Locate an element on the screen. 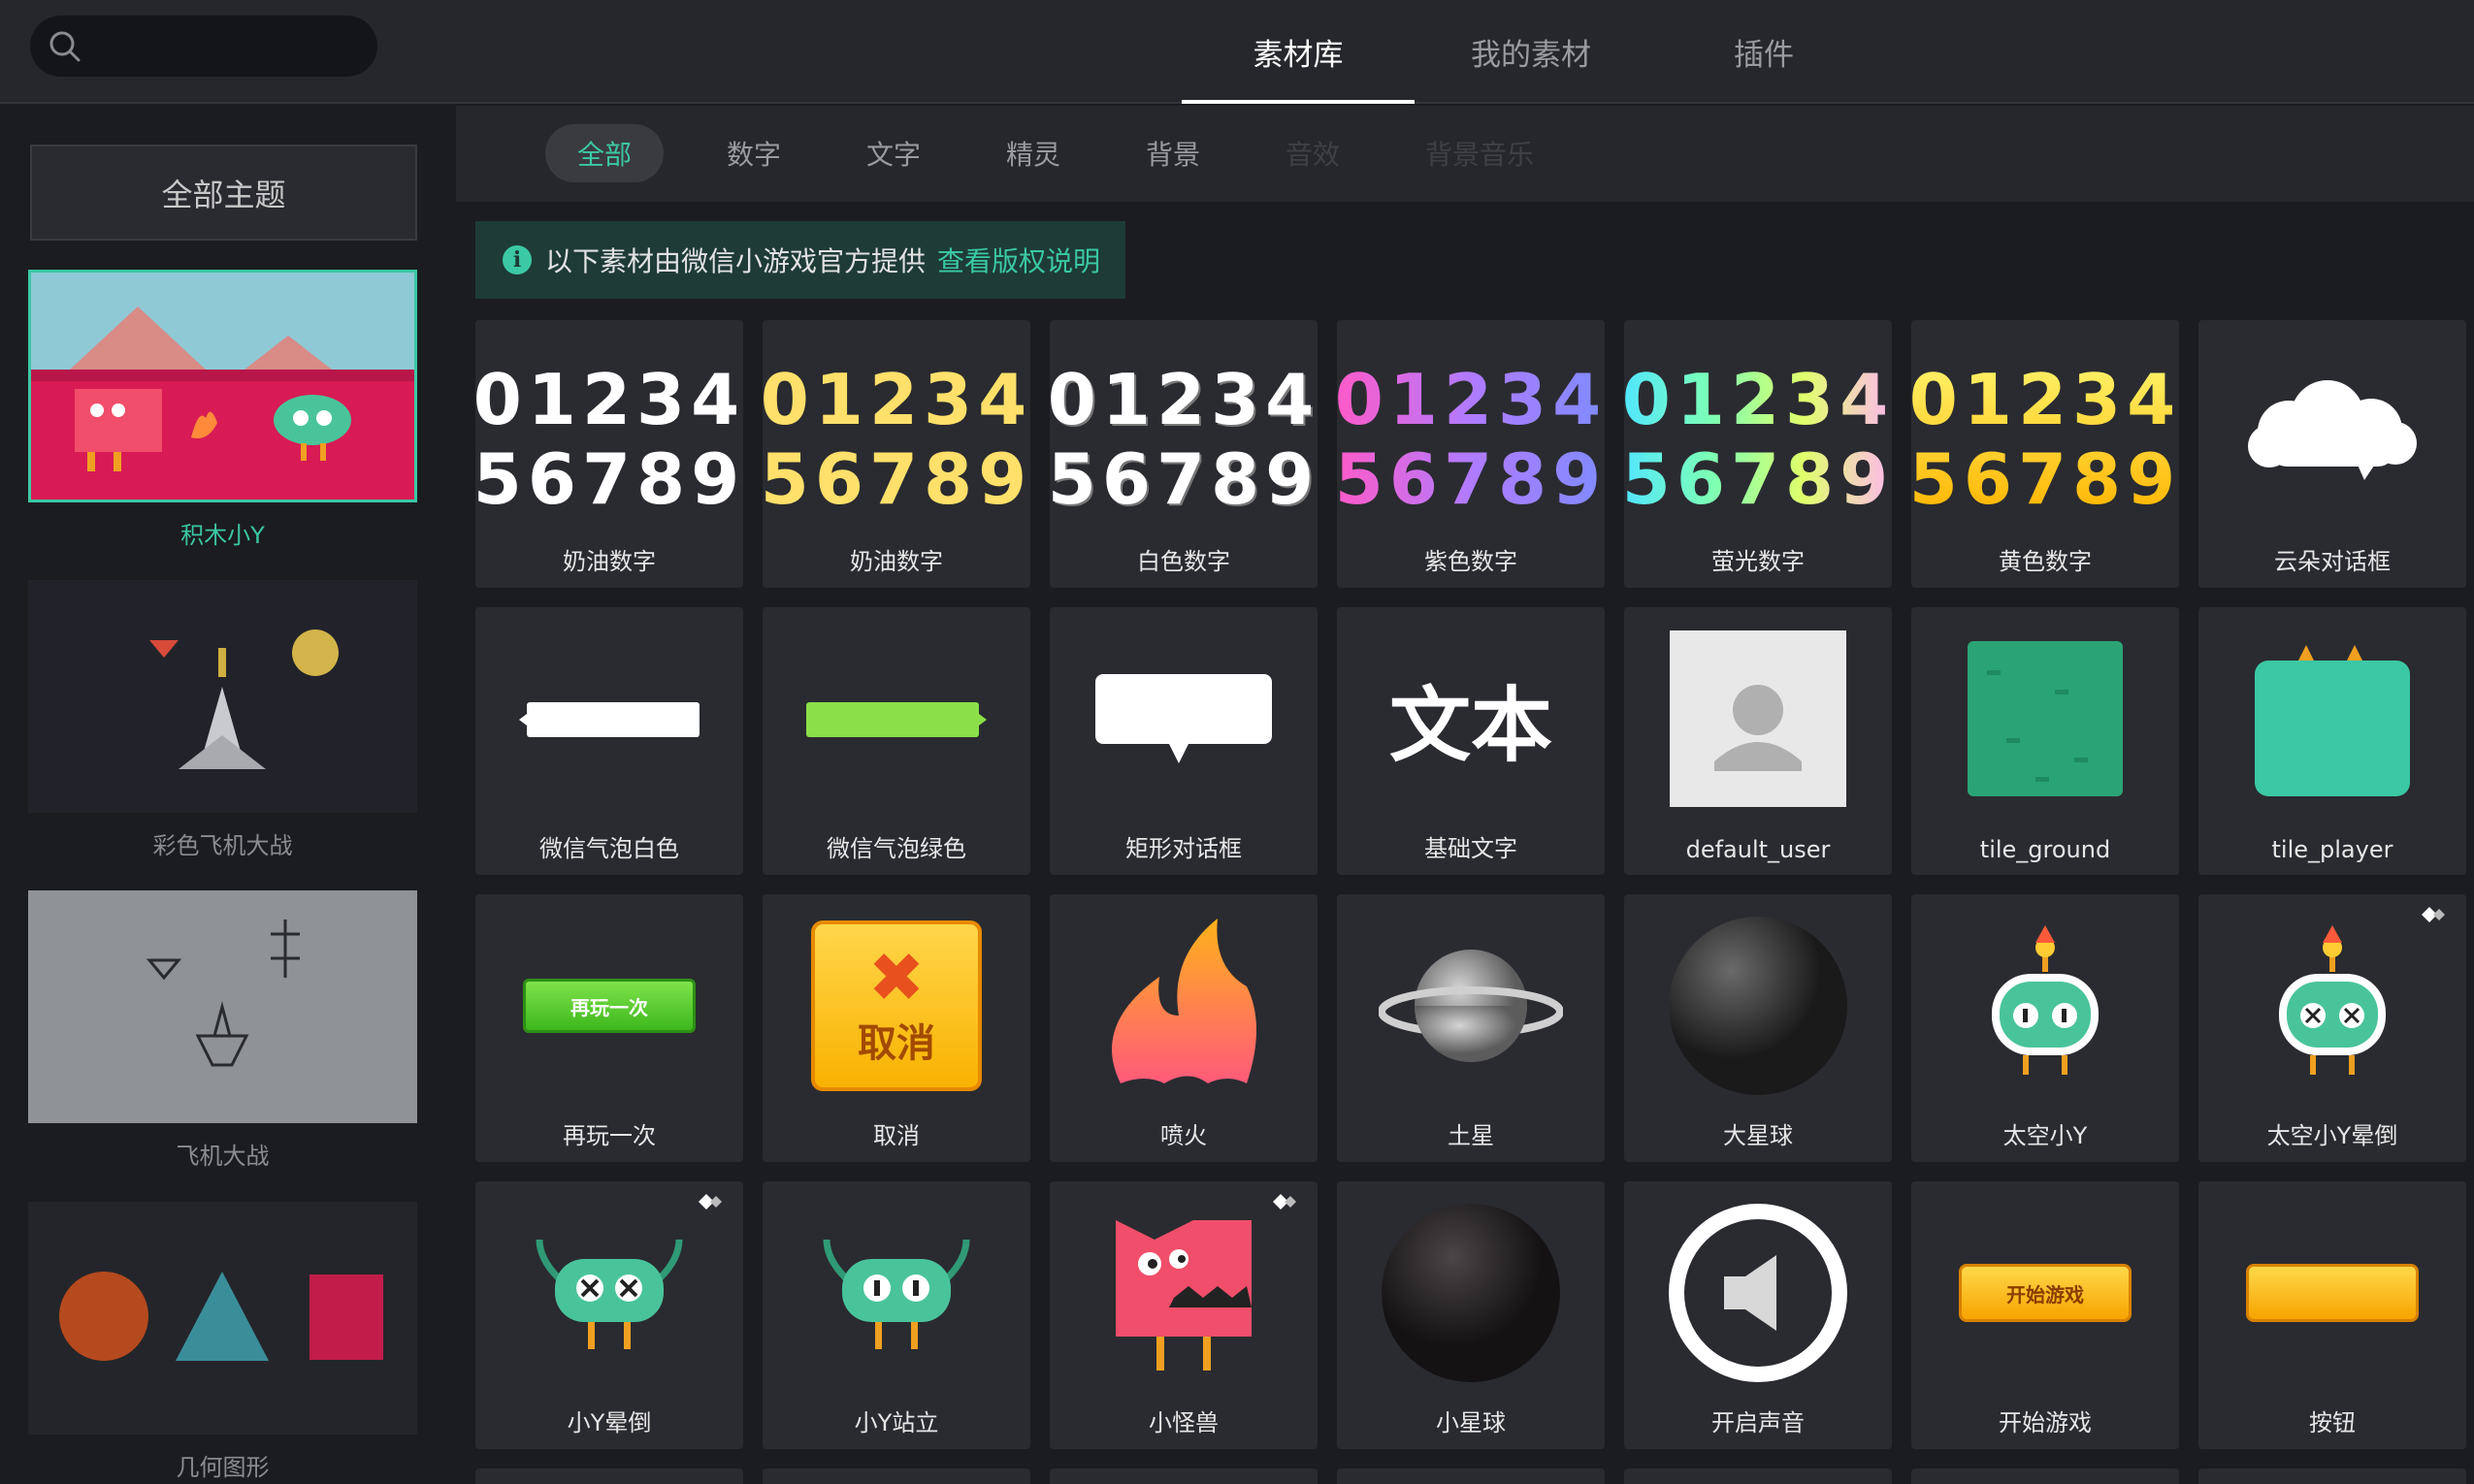 The width and height of the screenshot is (2474, 1484). asset-card: tile_player is located at coordinates (2332, 741).